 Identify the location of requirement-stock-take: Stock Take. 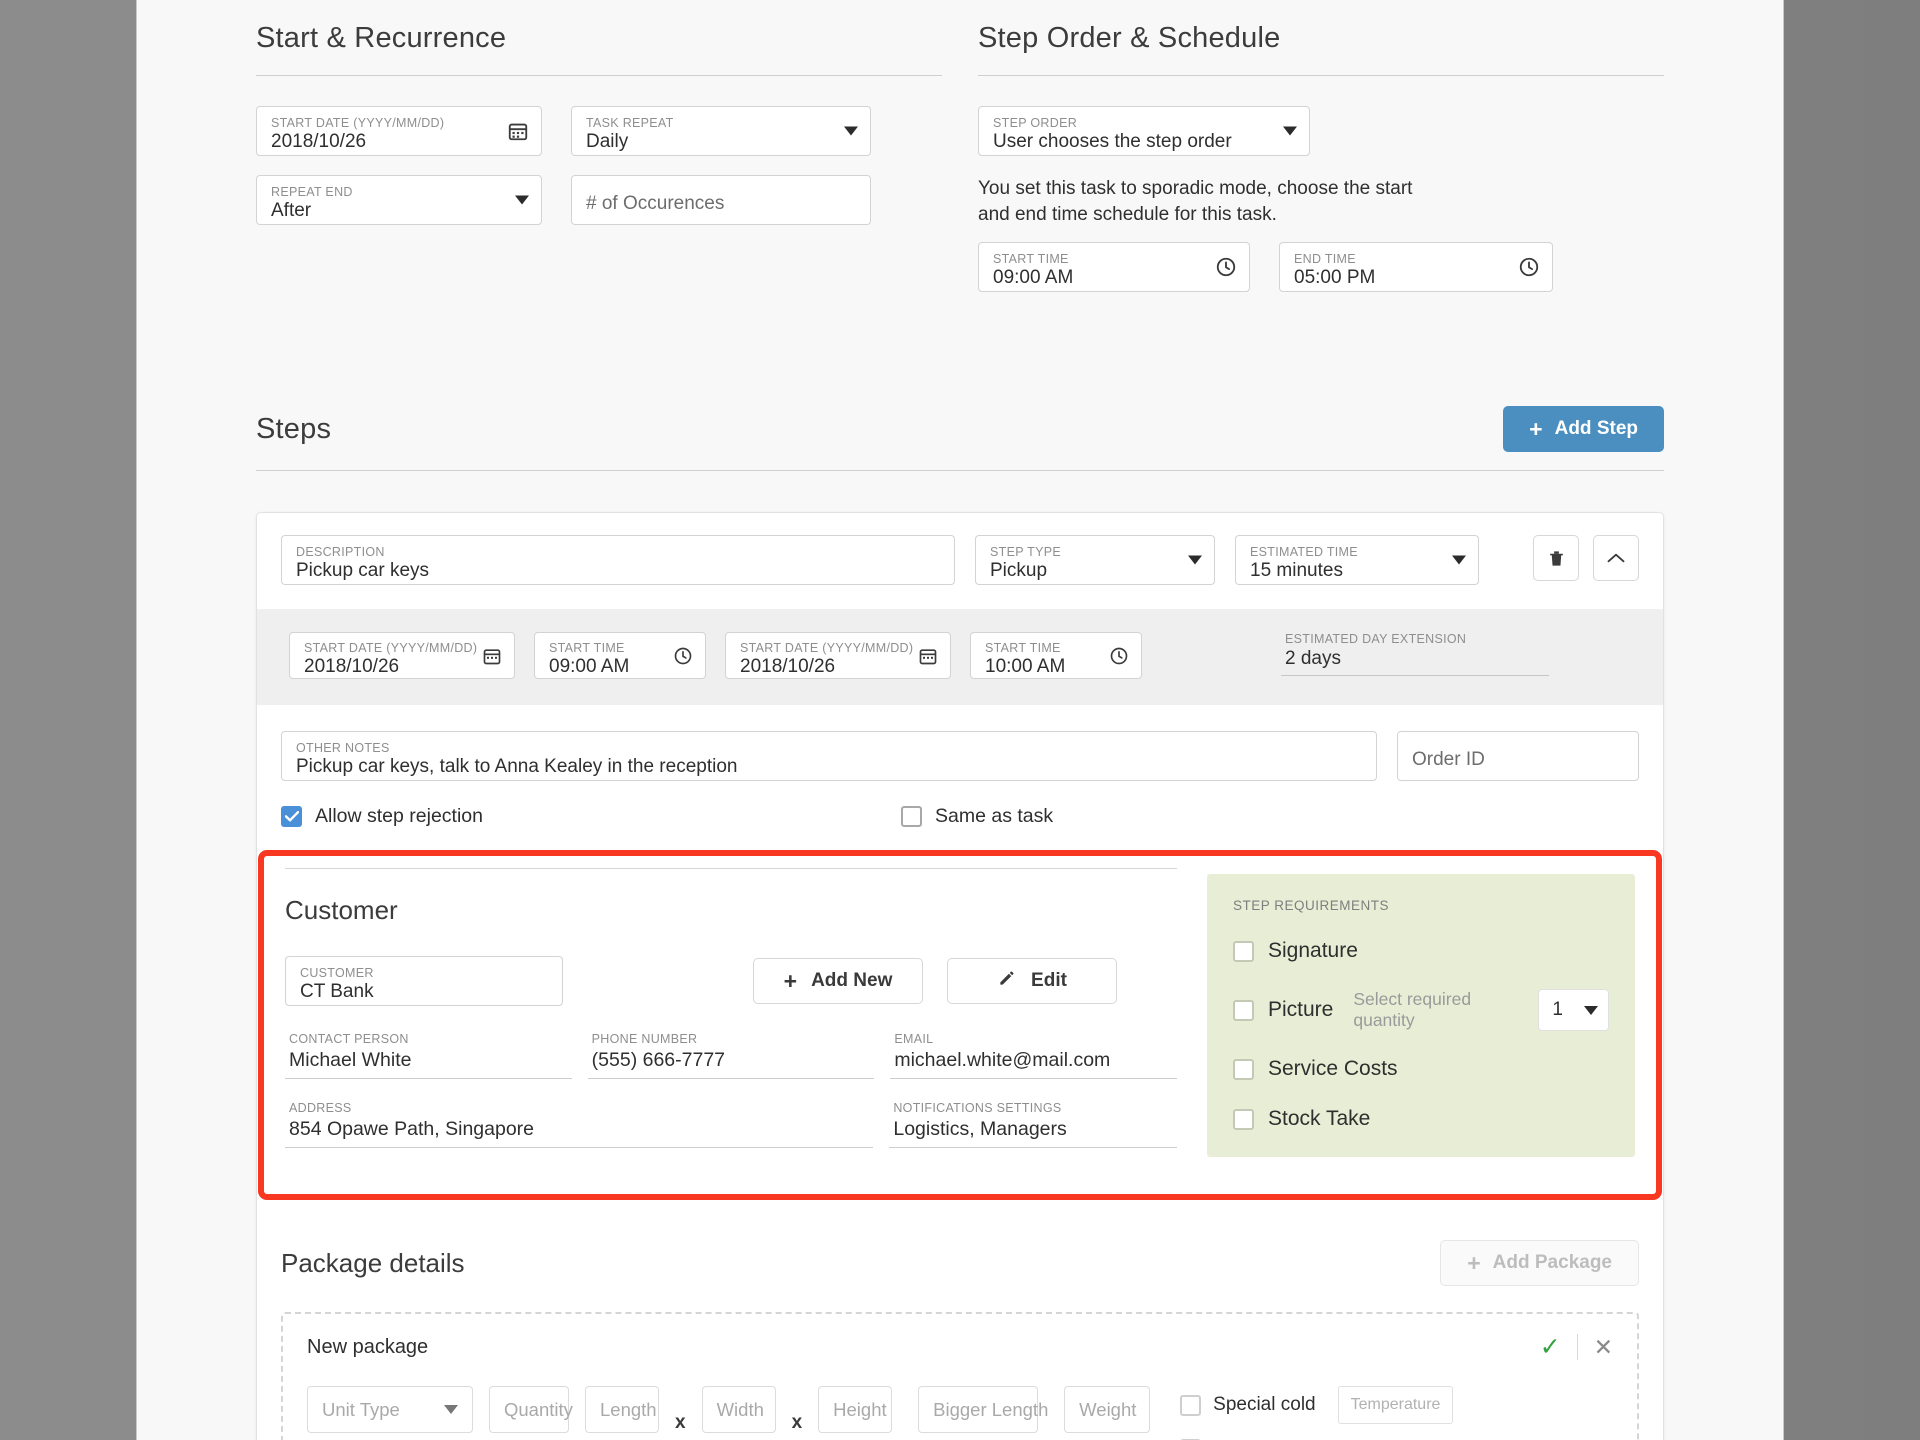
(1421, 1119).